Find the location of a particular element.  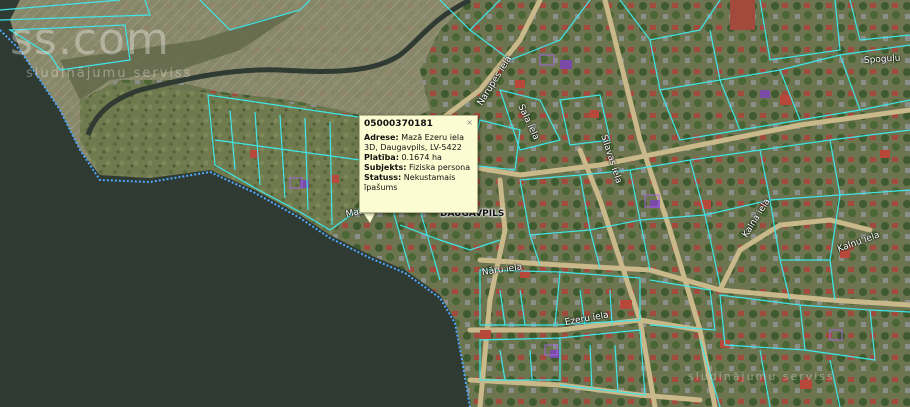

close-icon: × is located at coordinates (469, 123).